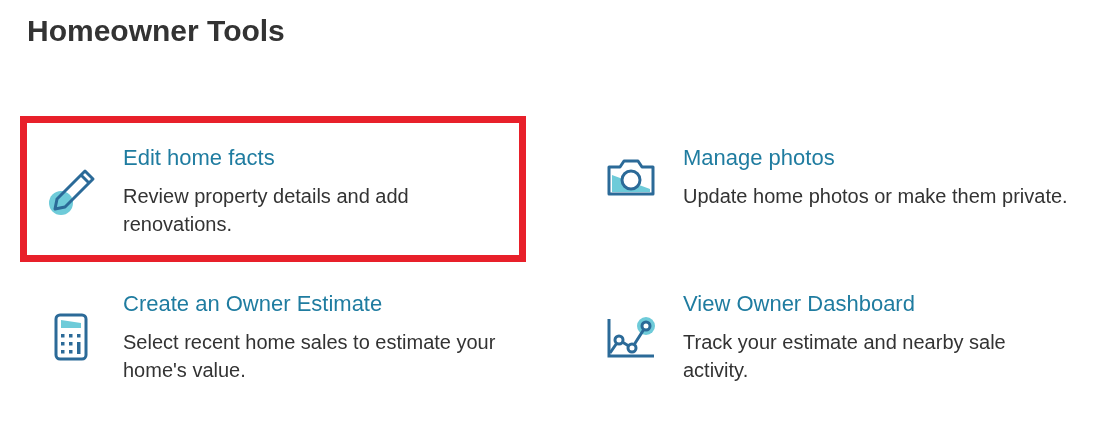  What do you see at coordinates (253, 304) in the screenshot?
I see `tool-link: Create an Owner Estimate` at bounding box center [253, 304].